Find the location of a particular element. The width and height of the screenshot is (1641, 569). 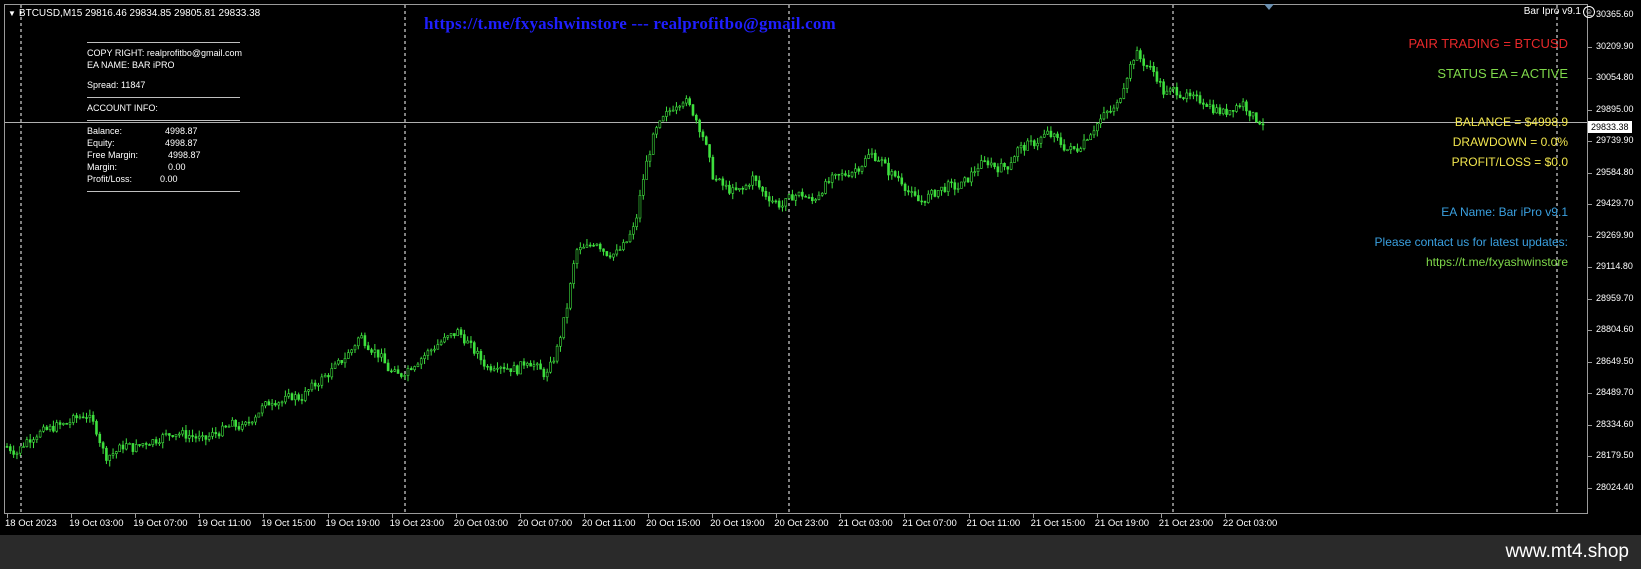

price-tick-label: 29114.80 is located at coordinates (1614, 266).